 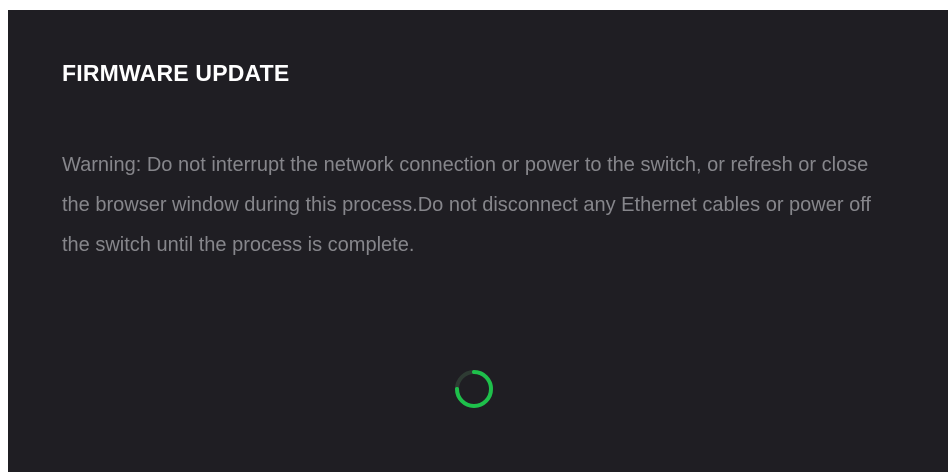 What do you see at coordinates (176, 73) in the screenshot?
I see `dialog-title: FIRMWARE UPDATE` at bounding box center [176, 73].